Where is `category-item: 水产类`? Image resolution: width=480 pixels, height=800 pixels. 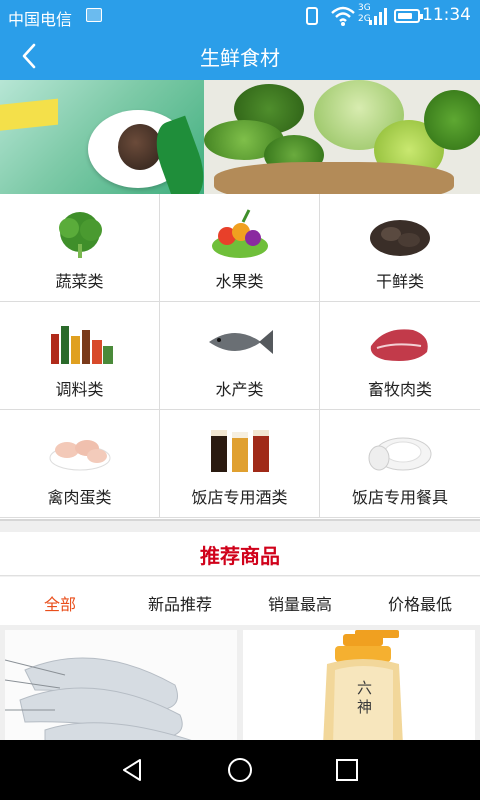 category-item: 水产类 is located at coordinates (240, 356).